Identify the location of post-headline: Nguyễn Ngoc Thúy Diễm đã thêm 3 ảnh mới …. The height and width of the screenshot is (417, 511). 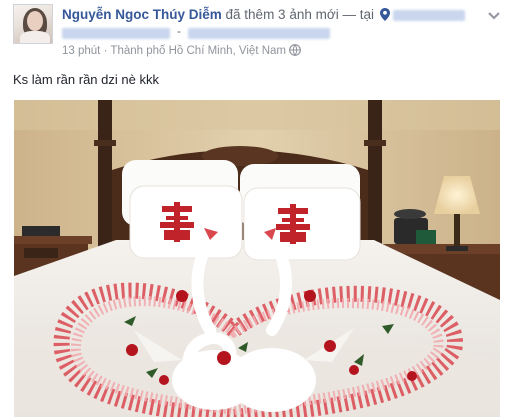
(272, 15).